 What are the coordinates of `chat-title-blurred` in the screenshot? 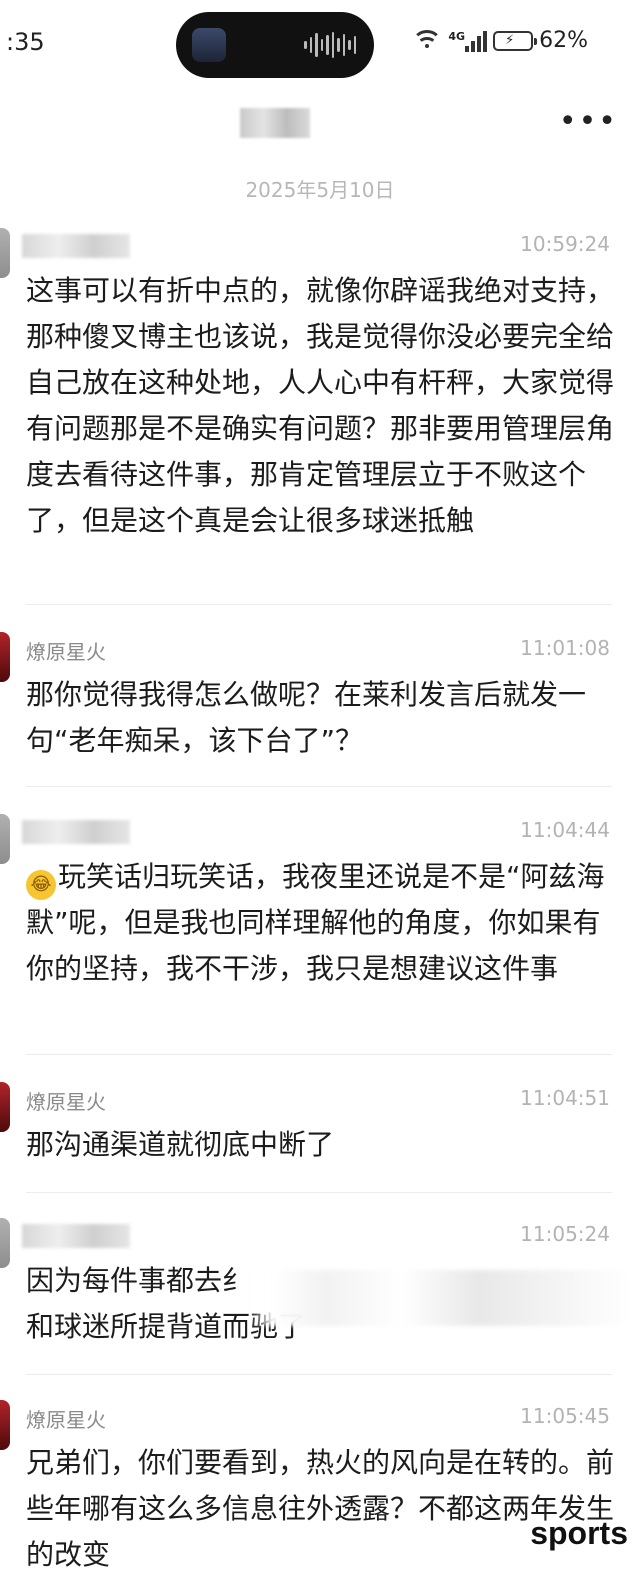 It's located at (275, 123).